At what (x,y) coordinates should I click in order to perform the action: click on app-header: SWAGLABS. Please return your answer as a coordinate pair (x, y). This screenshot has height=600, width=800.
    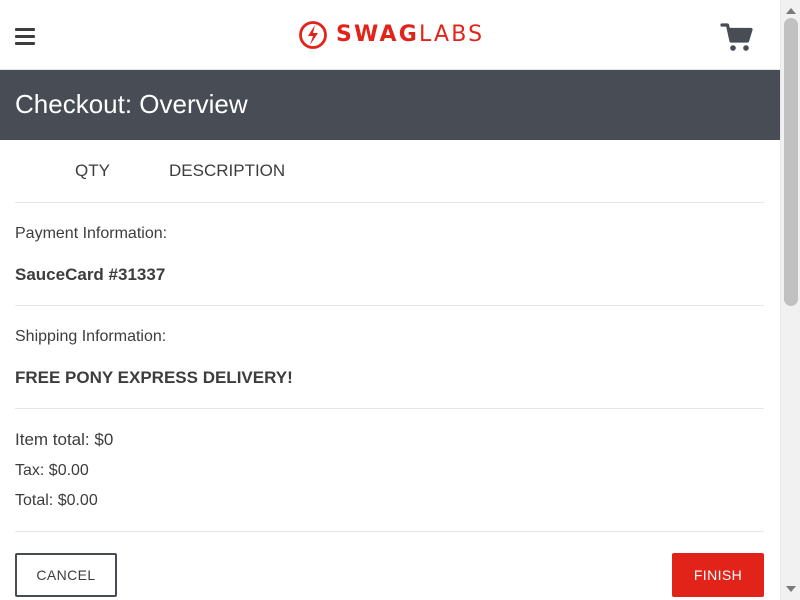
    Looking at the image, I should click on (390, 35).